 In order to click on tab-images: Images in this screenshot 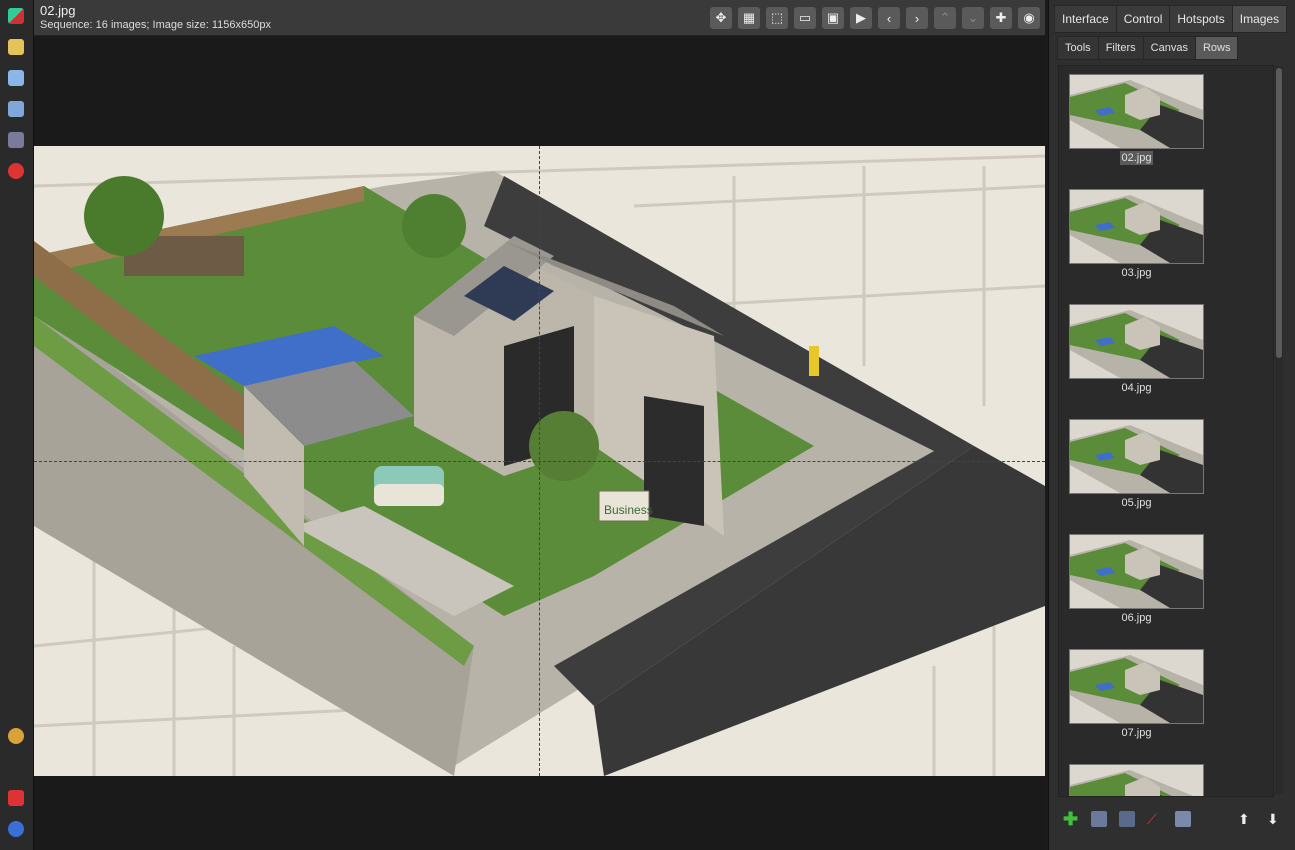, I will do `click(1259, 19)`.